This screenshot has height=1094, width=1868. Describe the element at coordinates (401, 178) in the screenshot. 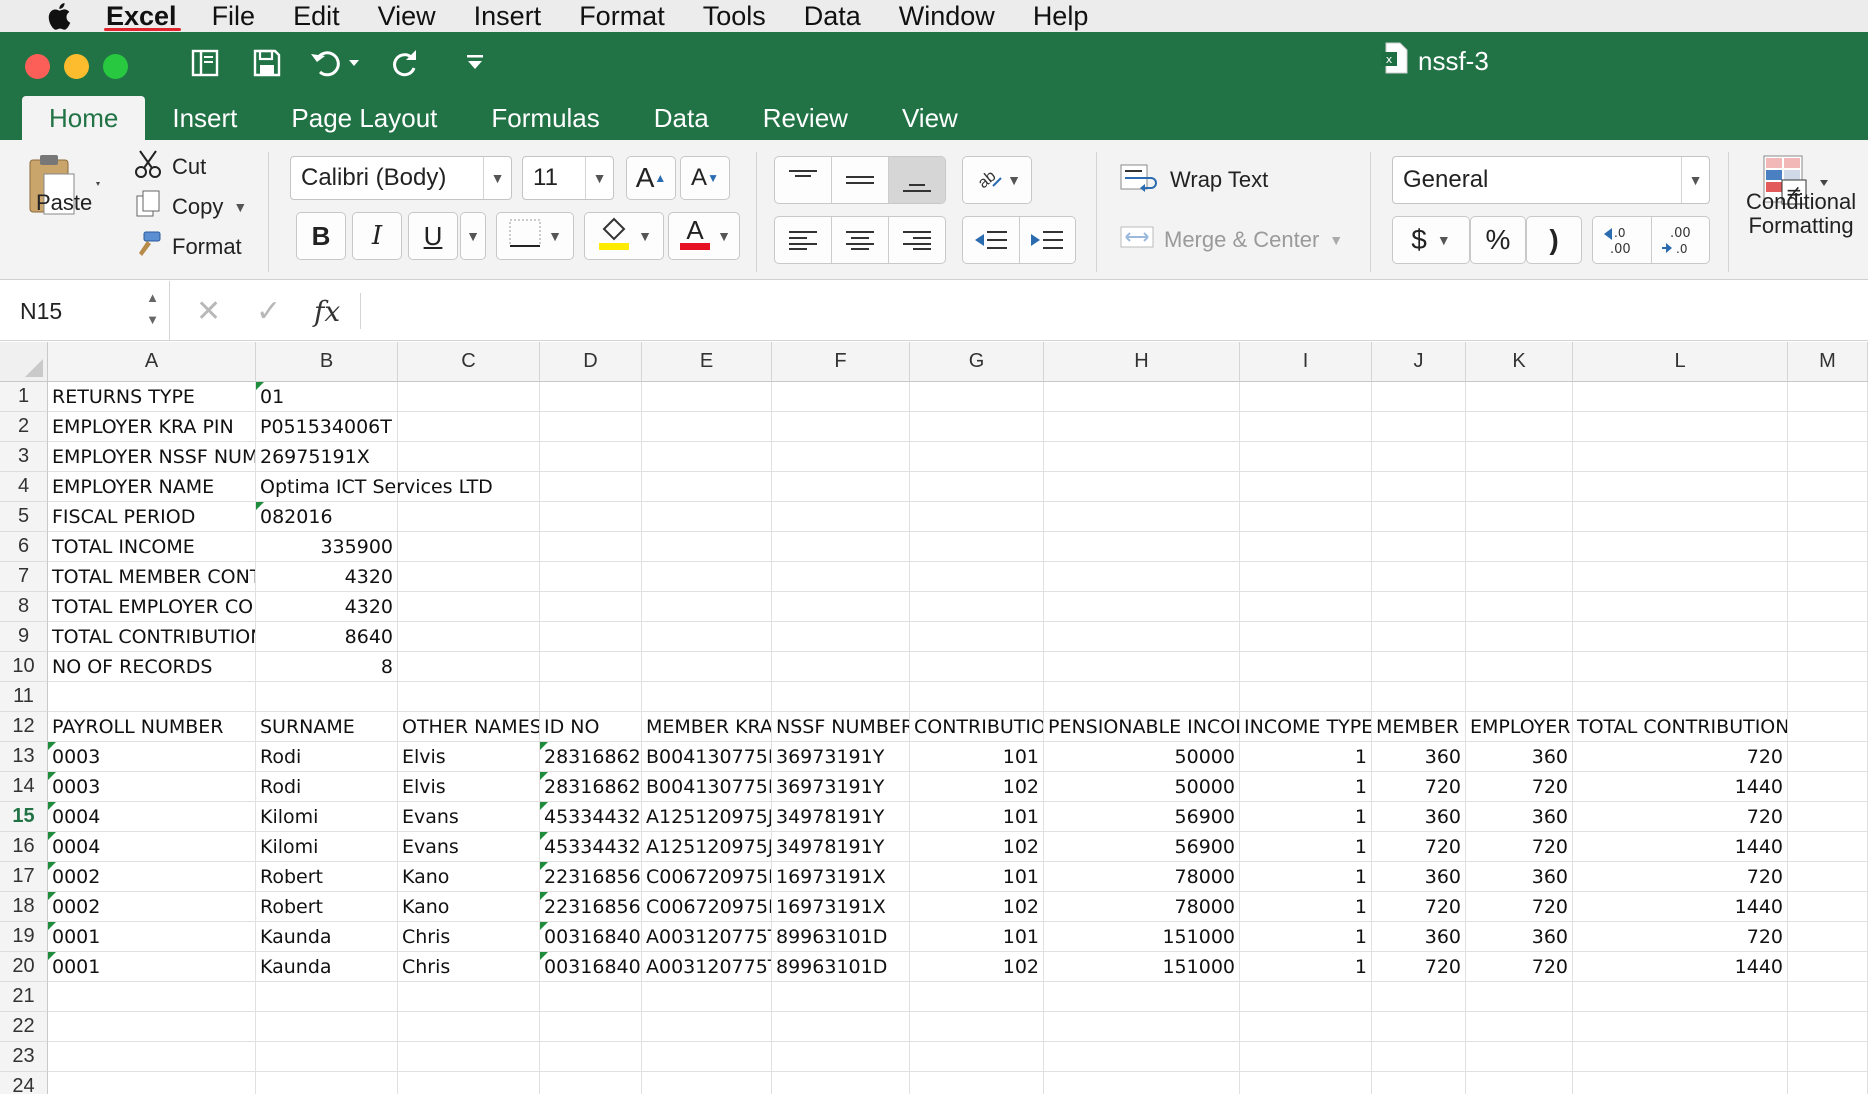

I see `font-name-dropdown: Calibri (Body) ▼` at that location.